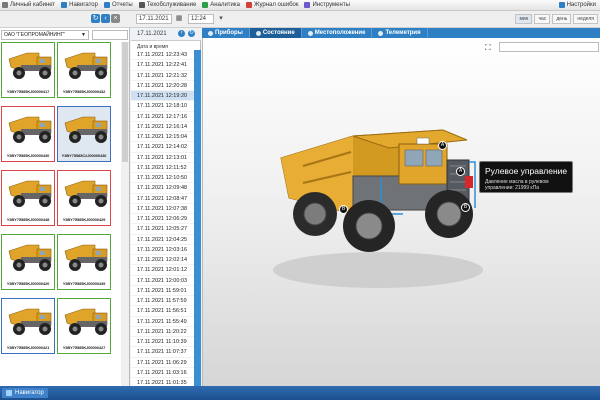 The width and height of the screenshot is (600, 400). What do you see at coordinates (163, 363) in the screenshot?
I see `event-row: 17.11.2021 11:06:29` at bounding box center [163, 363].